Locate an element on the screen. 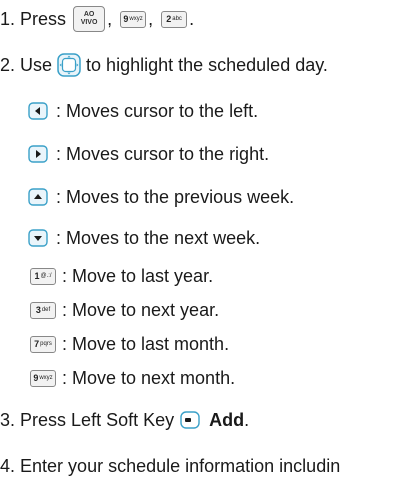 Image resolution: width=420 pixels, height=481 pixels. add-label: Add is located at coordinates (227, 419).